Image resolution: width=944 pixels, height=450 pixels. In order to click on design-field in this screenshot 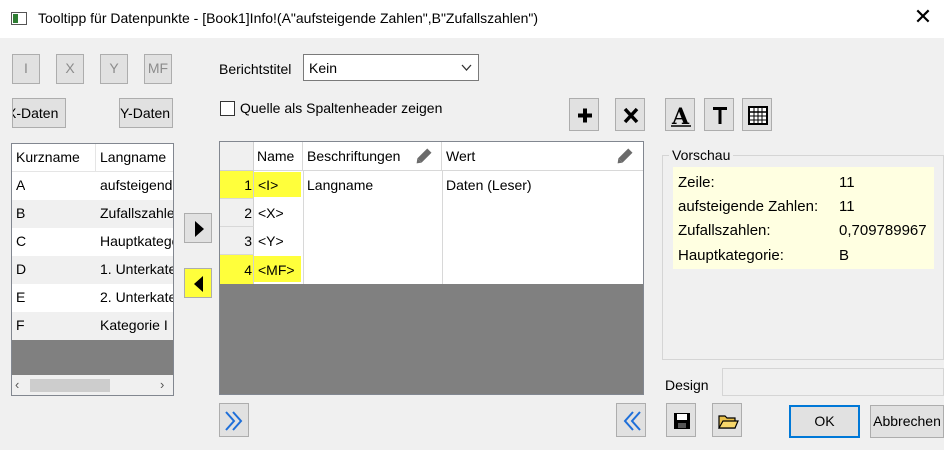, I will do `click(833, 382)`.